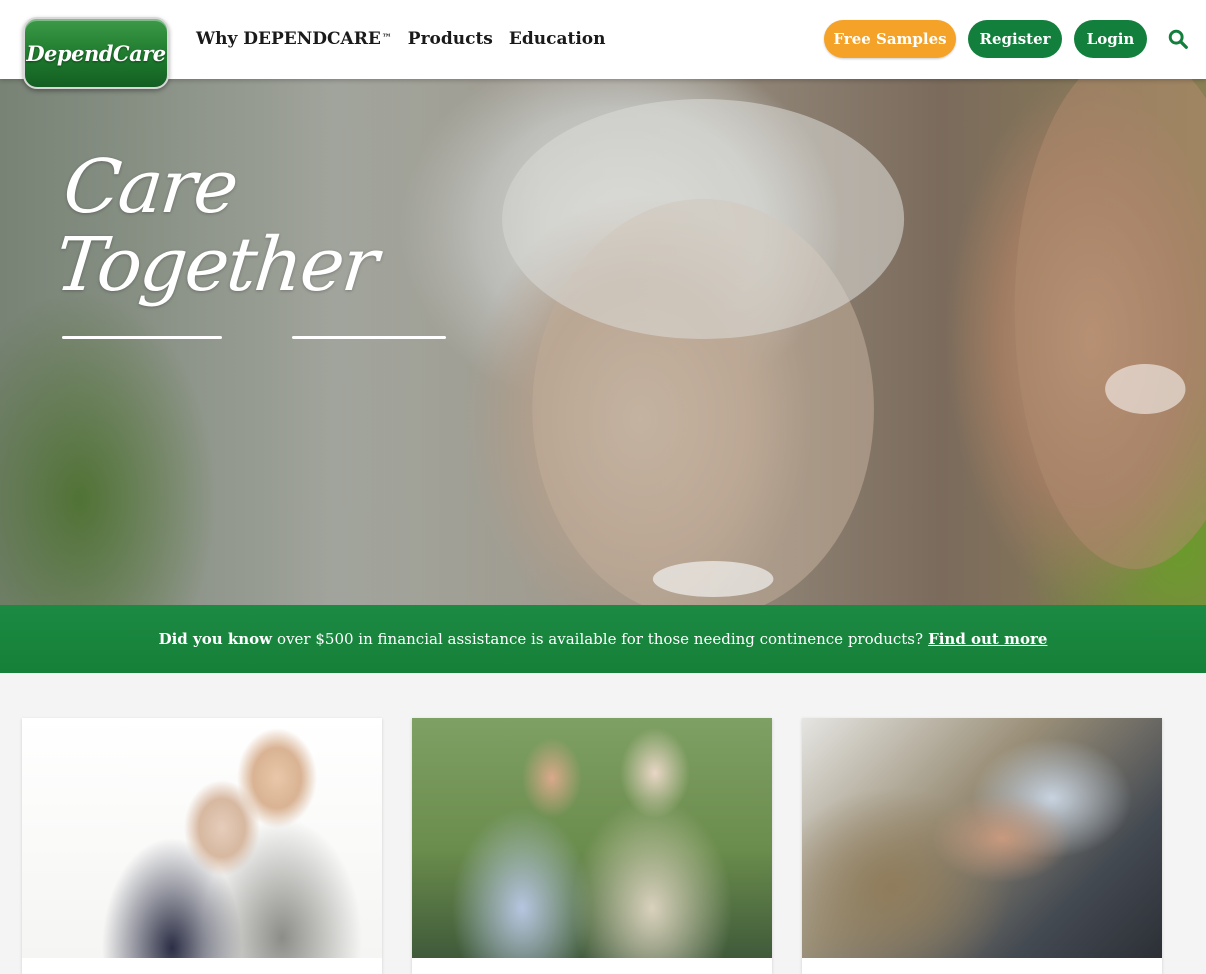  What do you see at coordinates (288, 39) in the screenshot?
I see `nav-why-dependcare-label: Why DEPENDCARE` at bounding box center [288, 39].